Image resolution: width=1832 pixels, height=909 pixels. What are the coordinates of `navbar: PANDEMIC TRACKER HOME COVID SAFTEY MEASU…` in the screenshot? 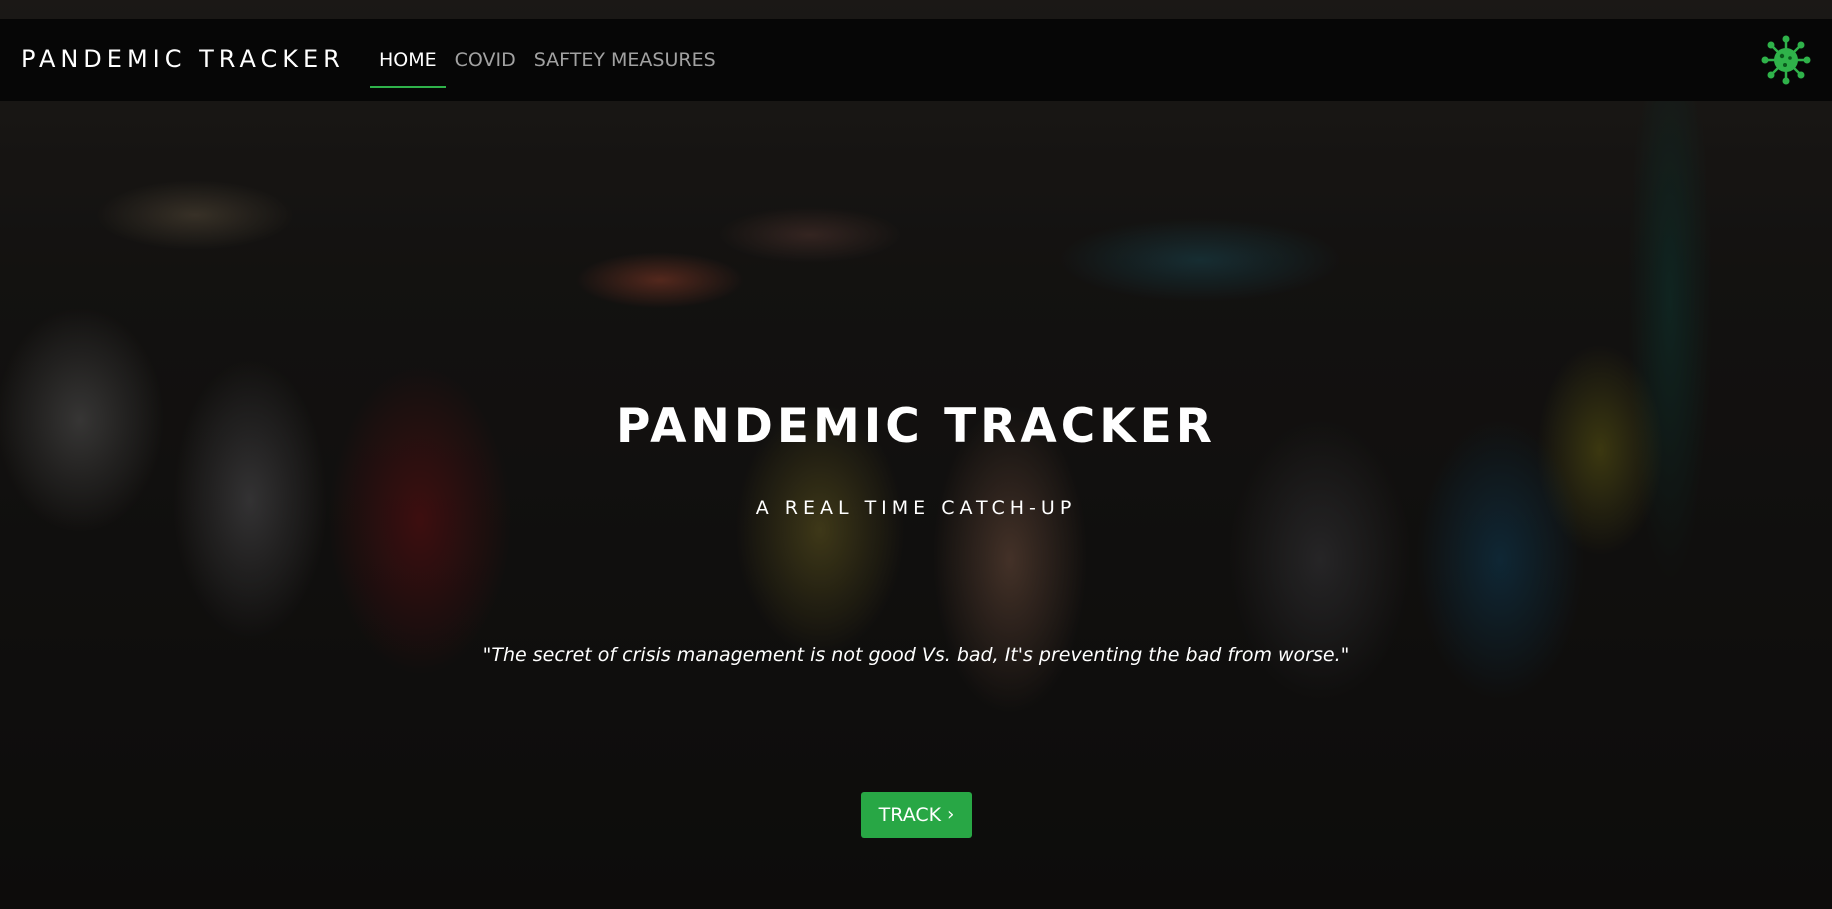 It's located at (916, 60).